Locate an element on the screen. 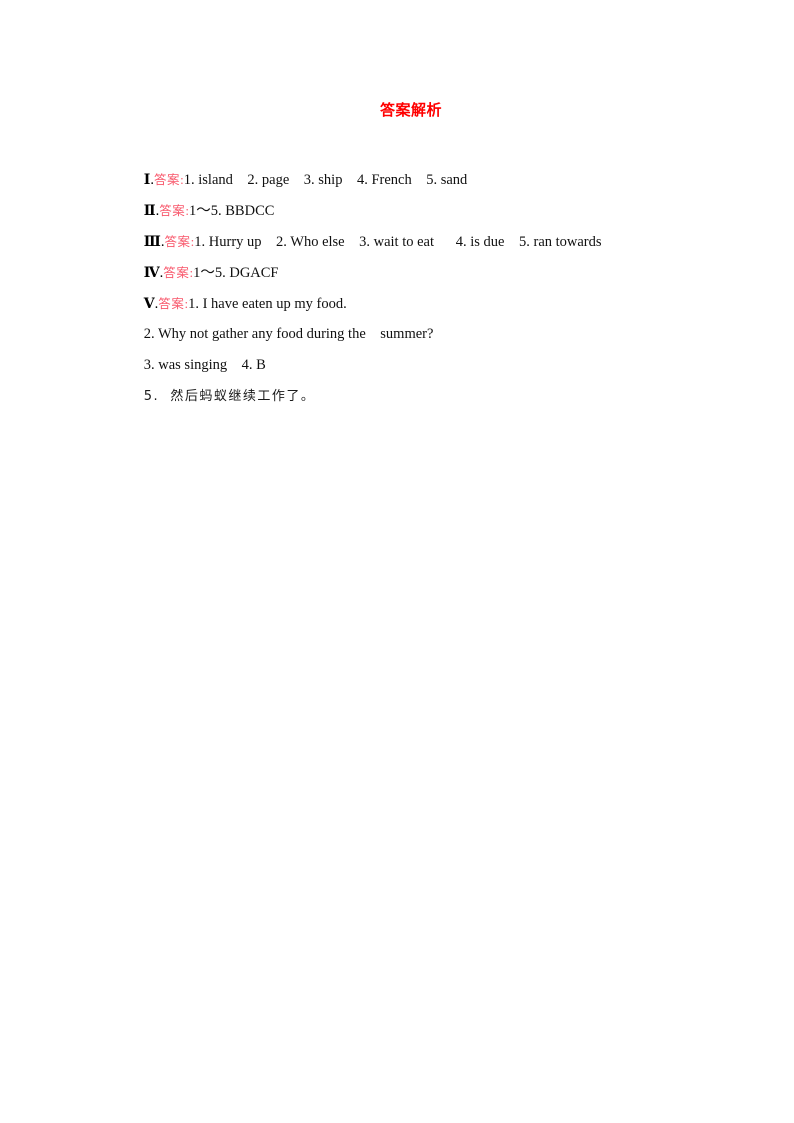  section-numeral: Ⅳ is located at coordinates (151, 273).